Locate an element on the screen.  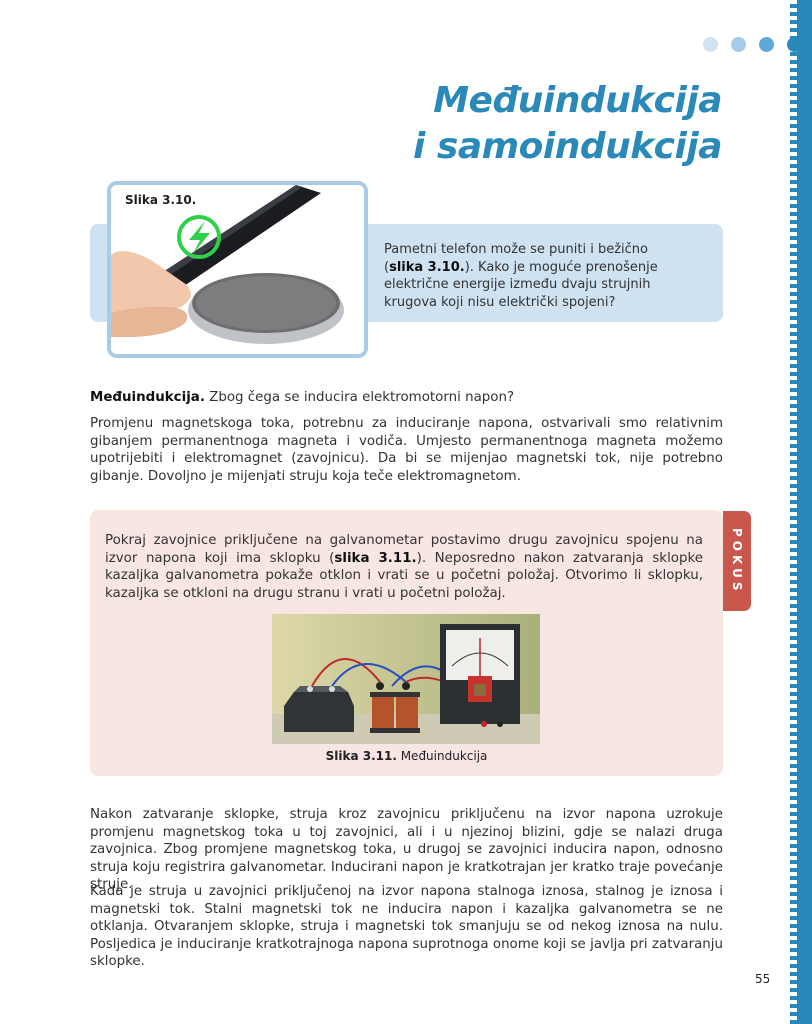
figure-caption-3-11: Slika 3.11. Međuindukcija is located at coordinates (406, 756).